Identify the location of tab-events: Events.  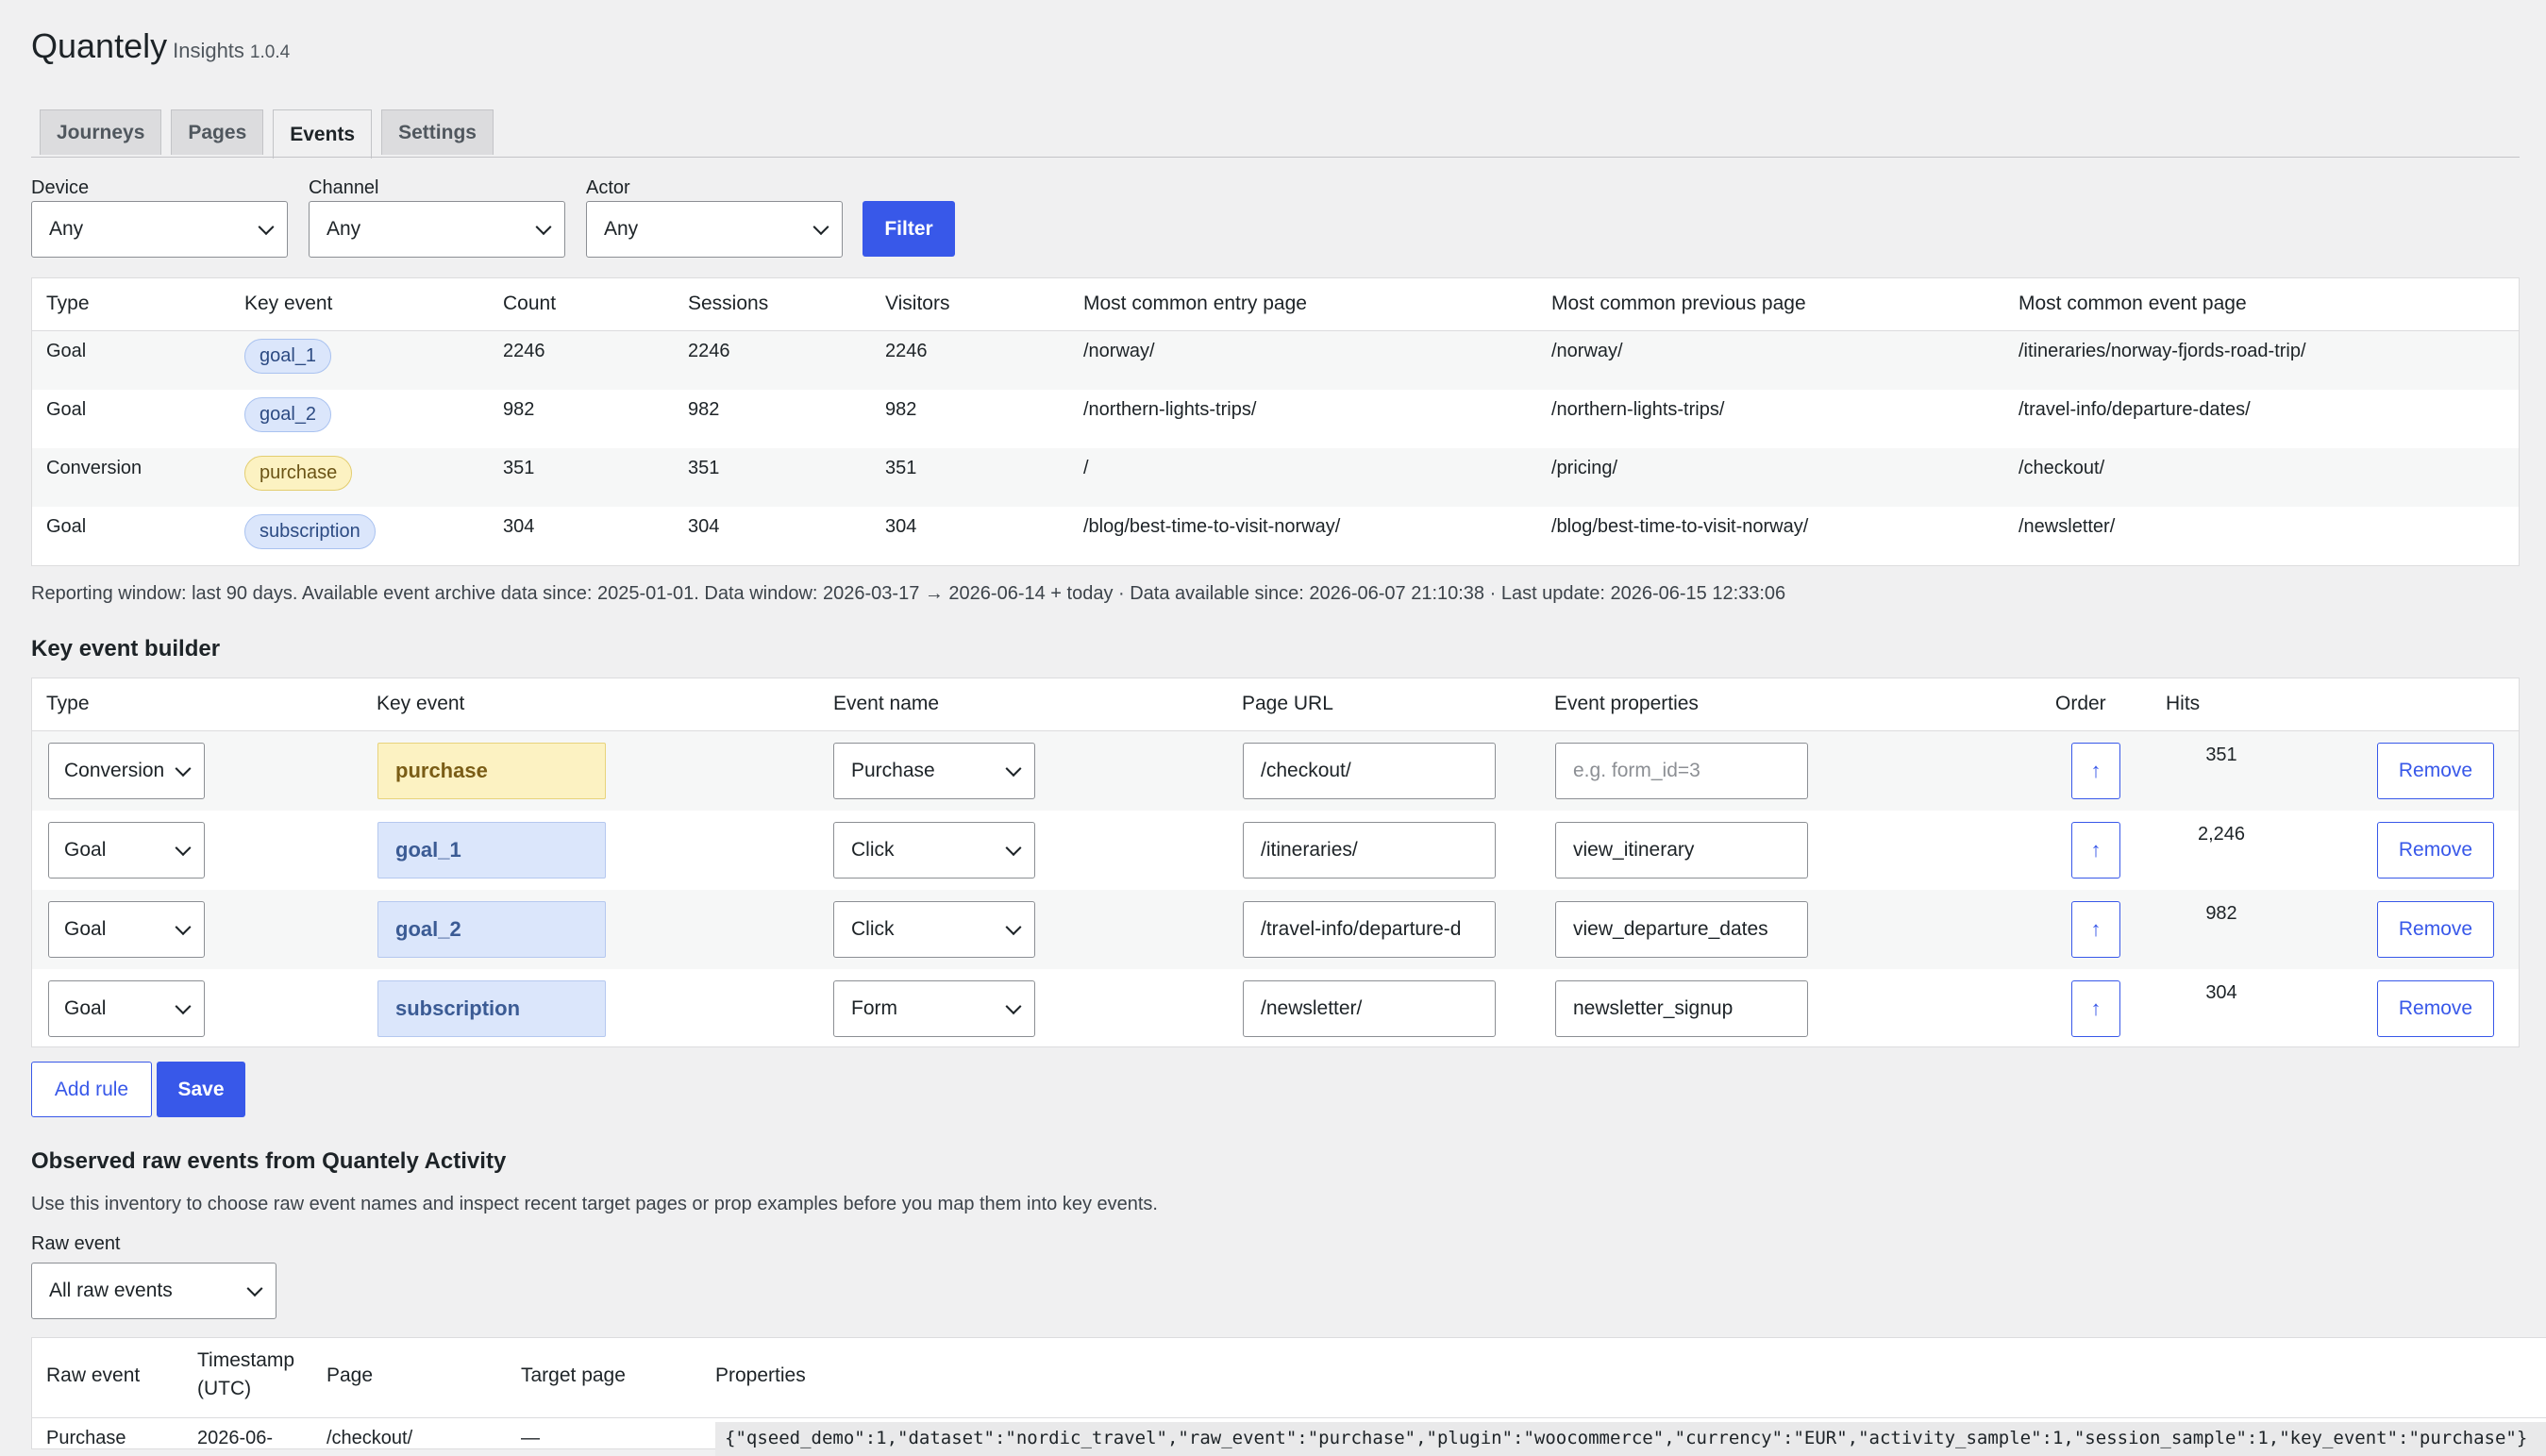
(323, 134).